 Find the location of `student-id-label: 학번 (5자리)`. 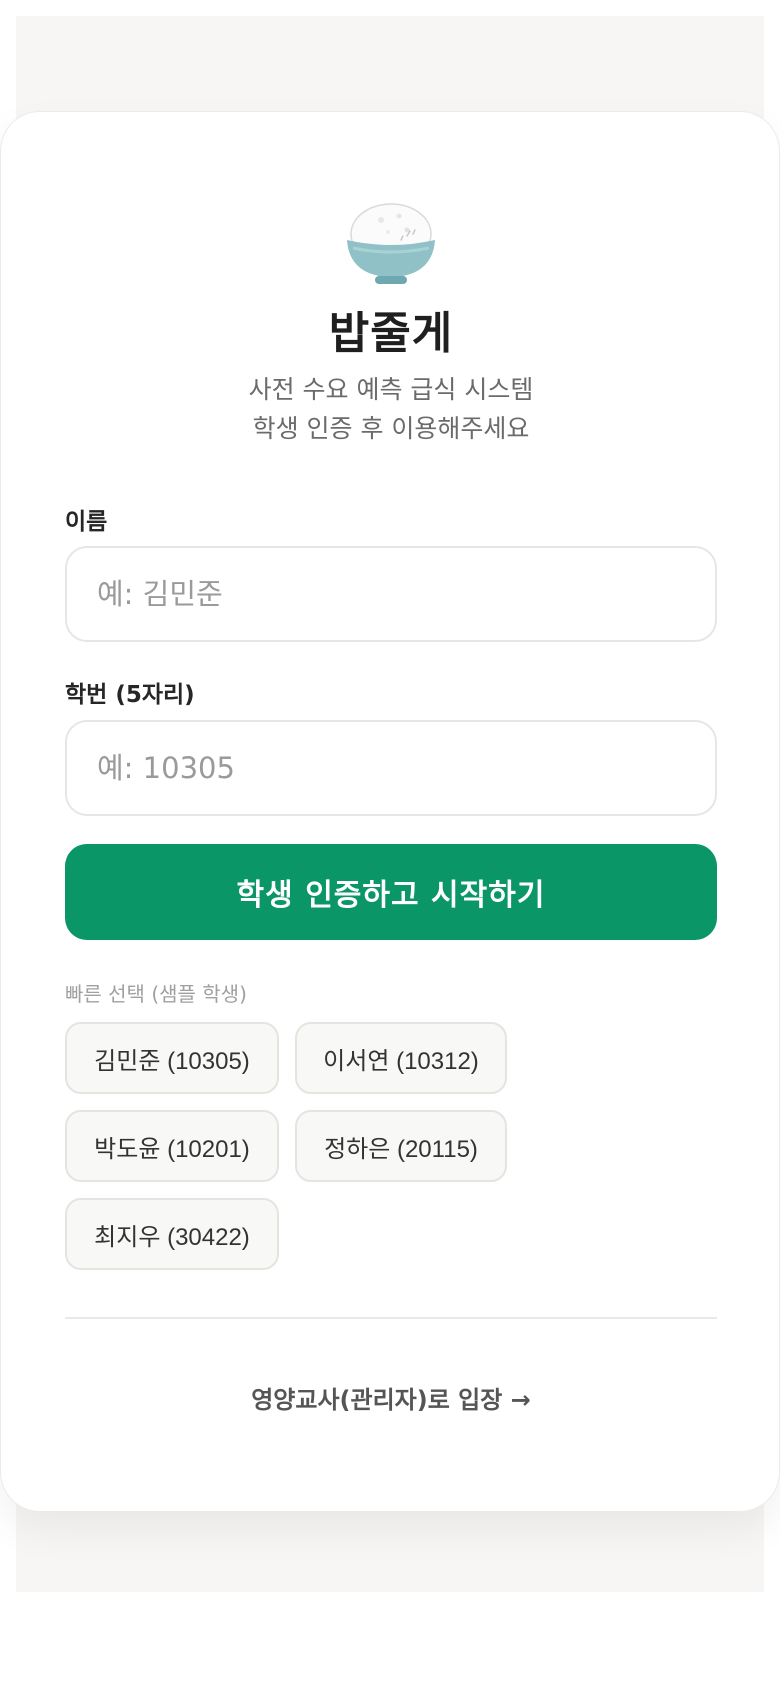

student-id-label: 학번 (5자리) is located at coordinates (130, 695).